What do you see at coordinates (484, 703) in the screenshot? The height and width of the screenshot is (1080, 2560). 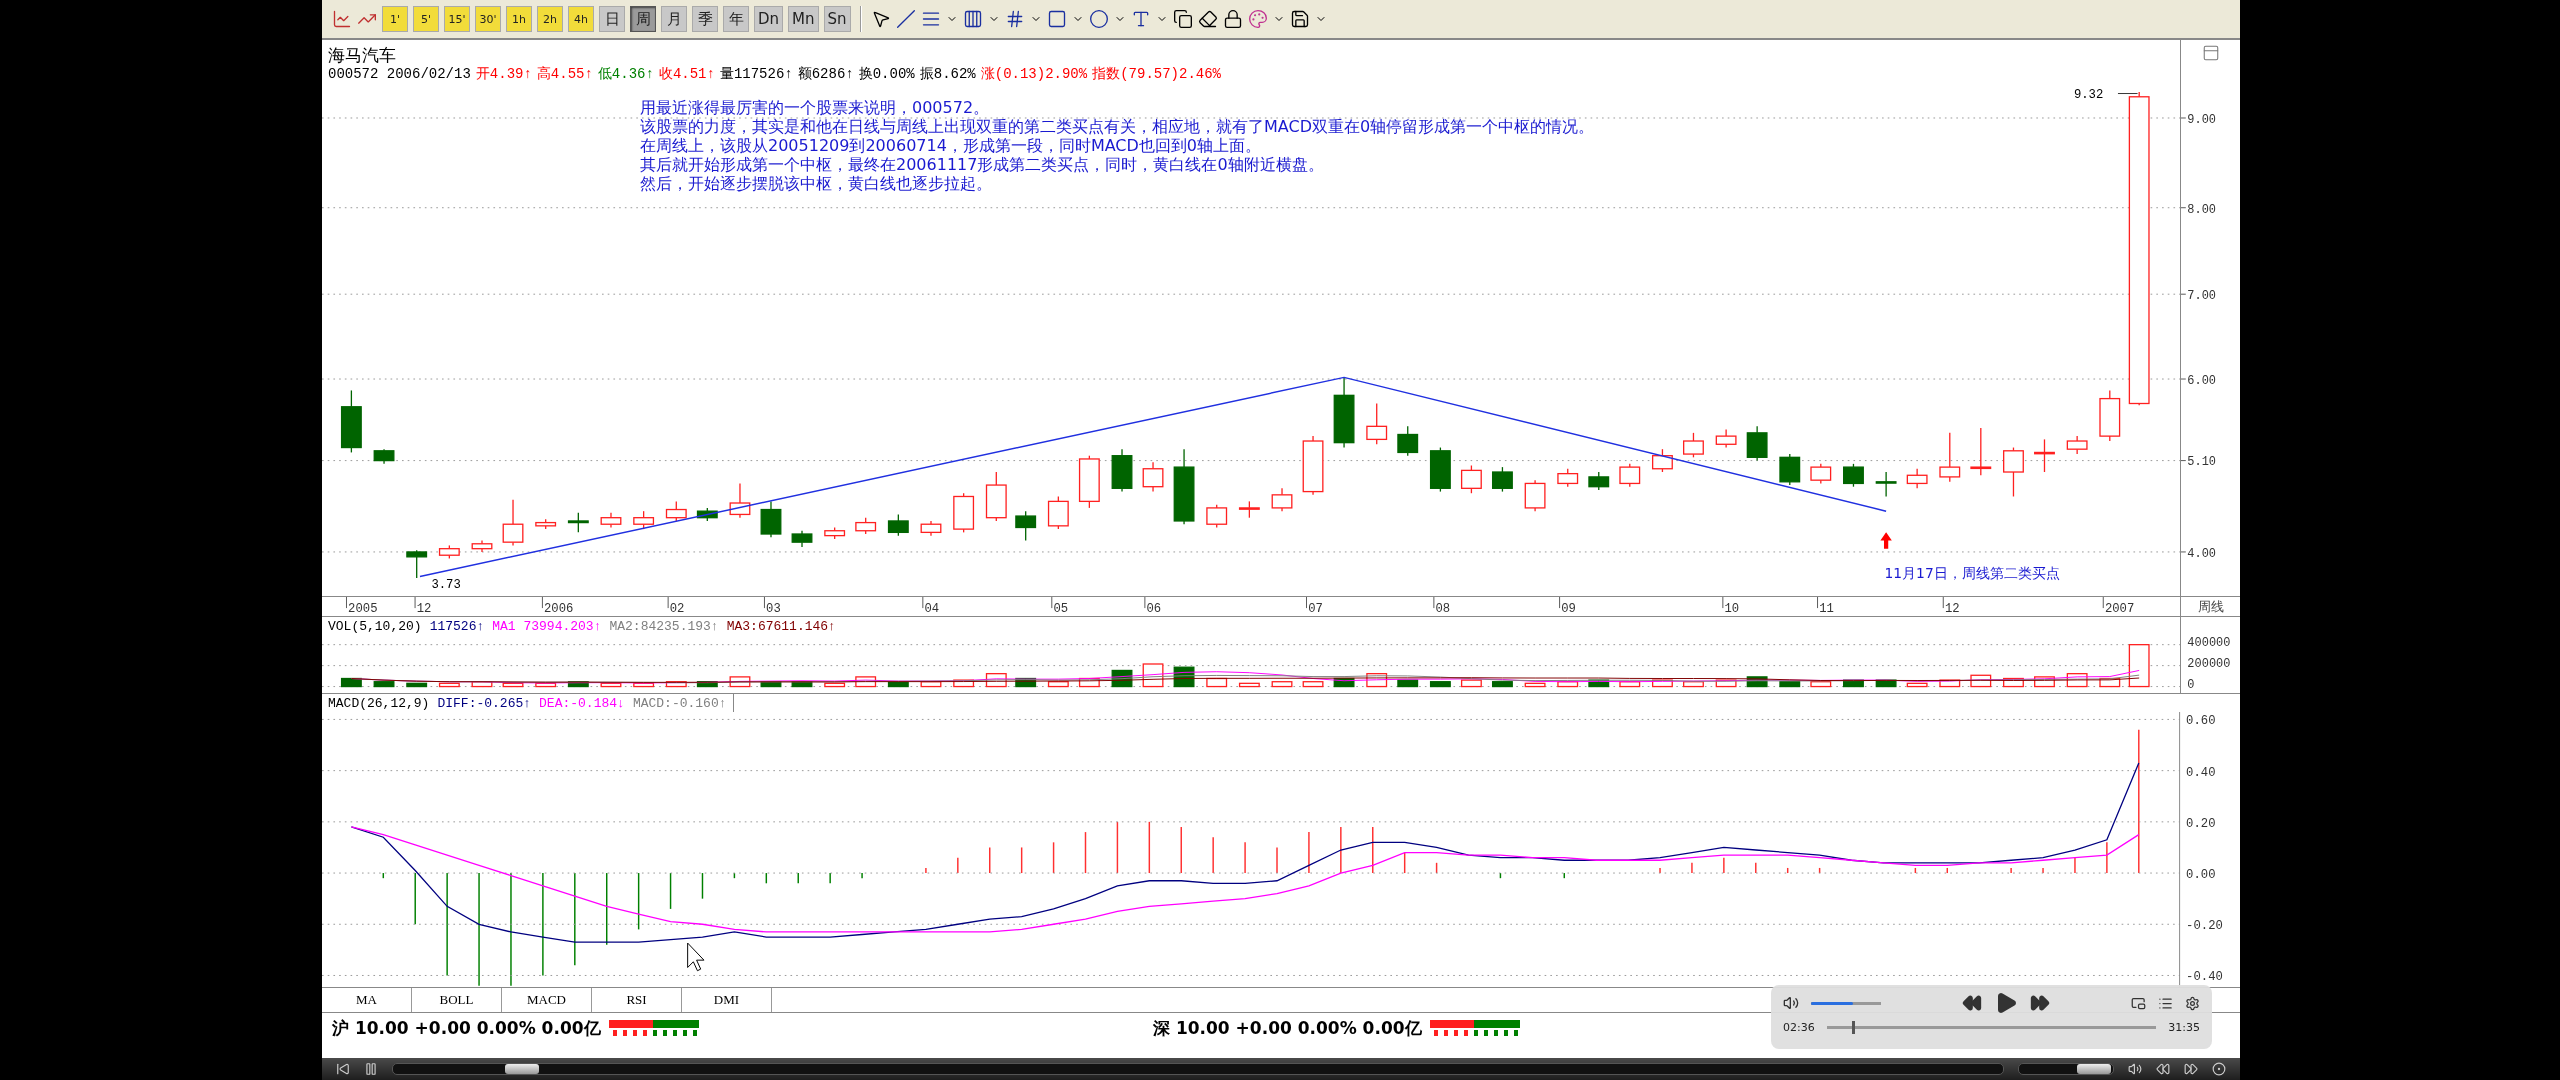 I see `indicator-value: DIFF:-0.265↑` at bounding box center [484, 703].